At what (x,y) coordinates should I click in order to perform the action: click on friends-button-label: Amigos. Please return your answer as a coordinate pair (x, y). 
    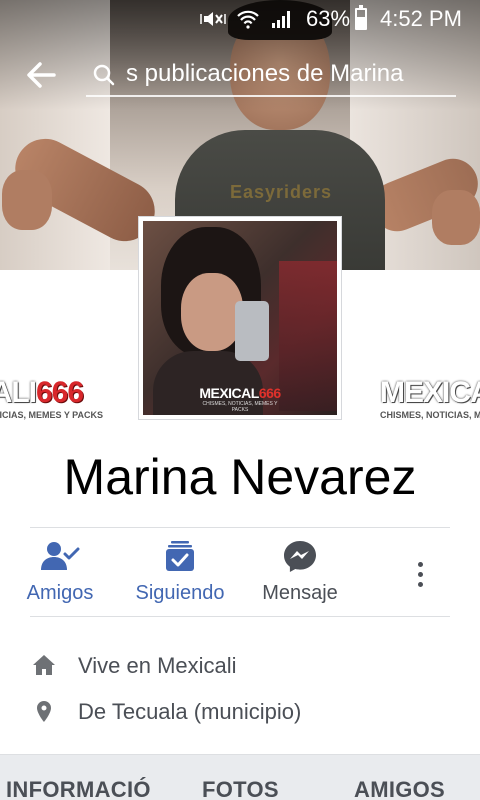
    Looking at the image, I should click on (60, 593).